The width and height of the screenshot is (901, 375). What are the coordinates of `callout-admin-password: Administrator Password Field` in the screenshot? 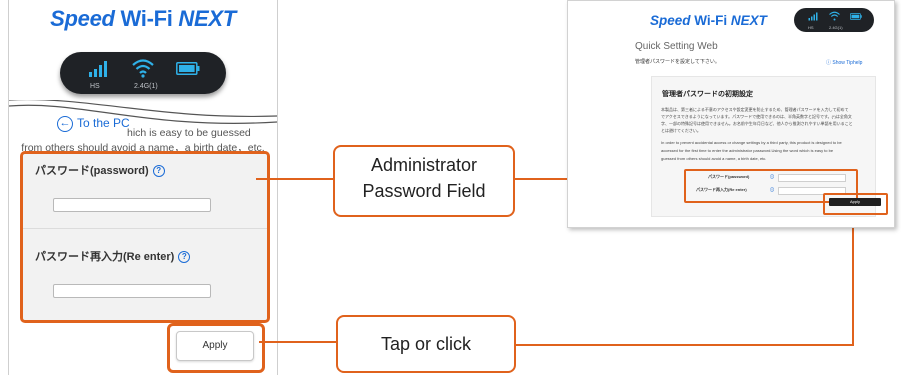 It's located at (424, 181).